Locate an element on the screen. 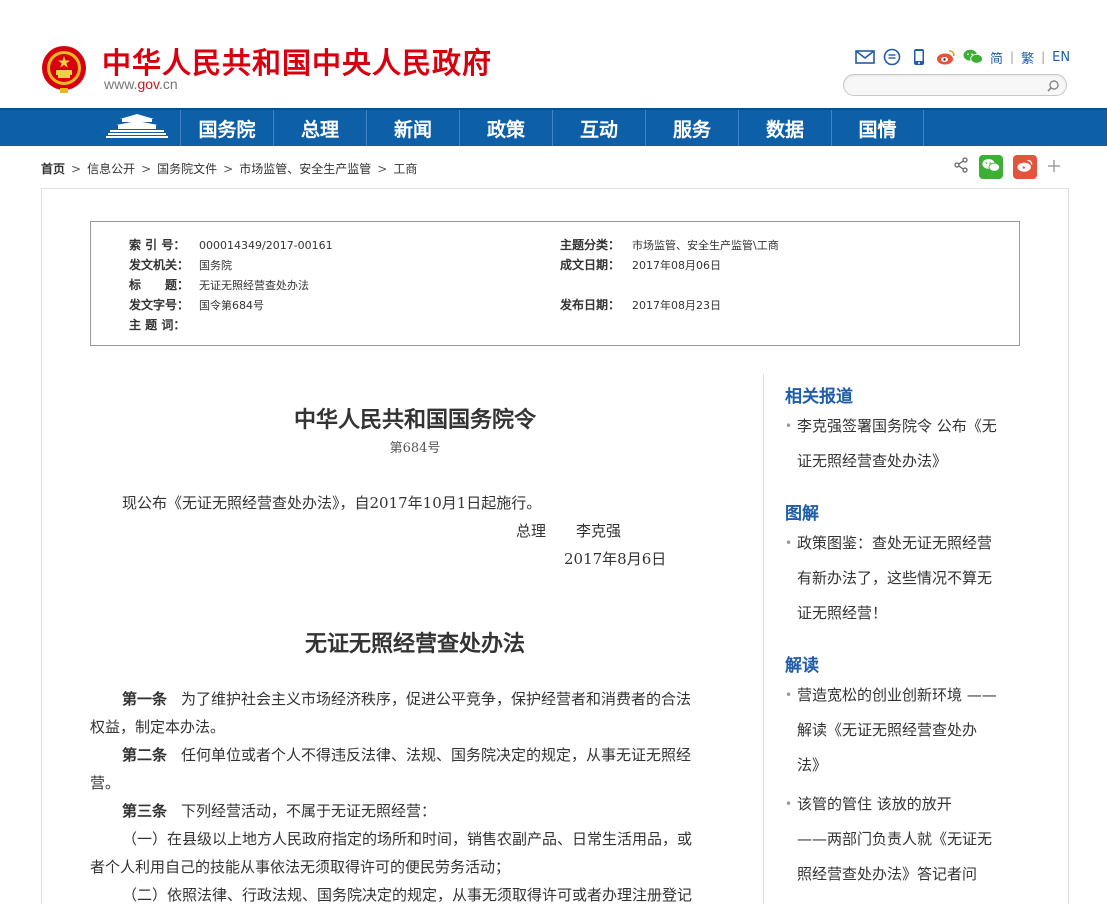 This screenshot has width=1107, height=904. nav-home-button is located at coordinates (137, 128).